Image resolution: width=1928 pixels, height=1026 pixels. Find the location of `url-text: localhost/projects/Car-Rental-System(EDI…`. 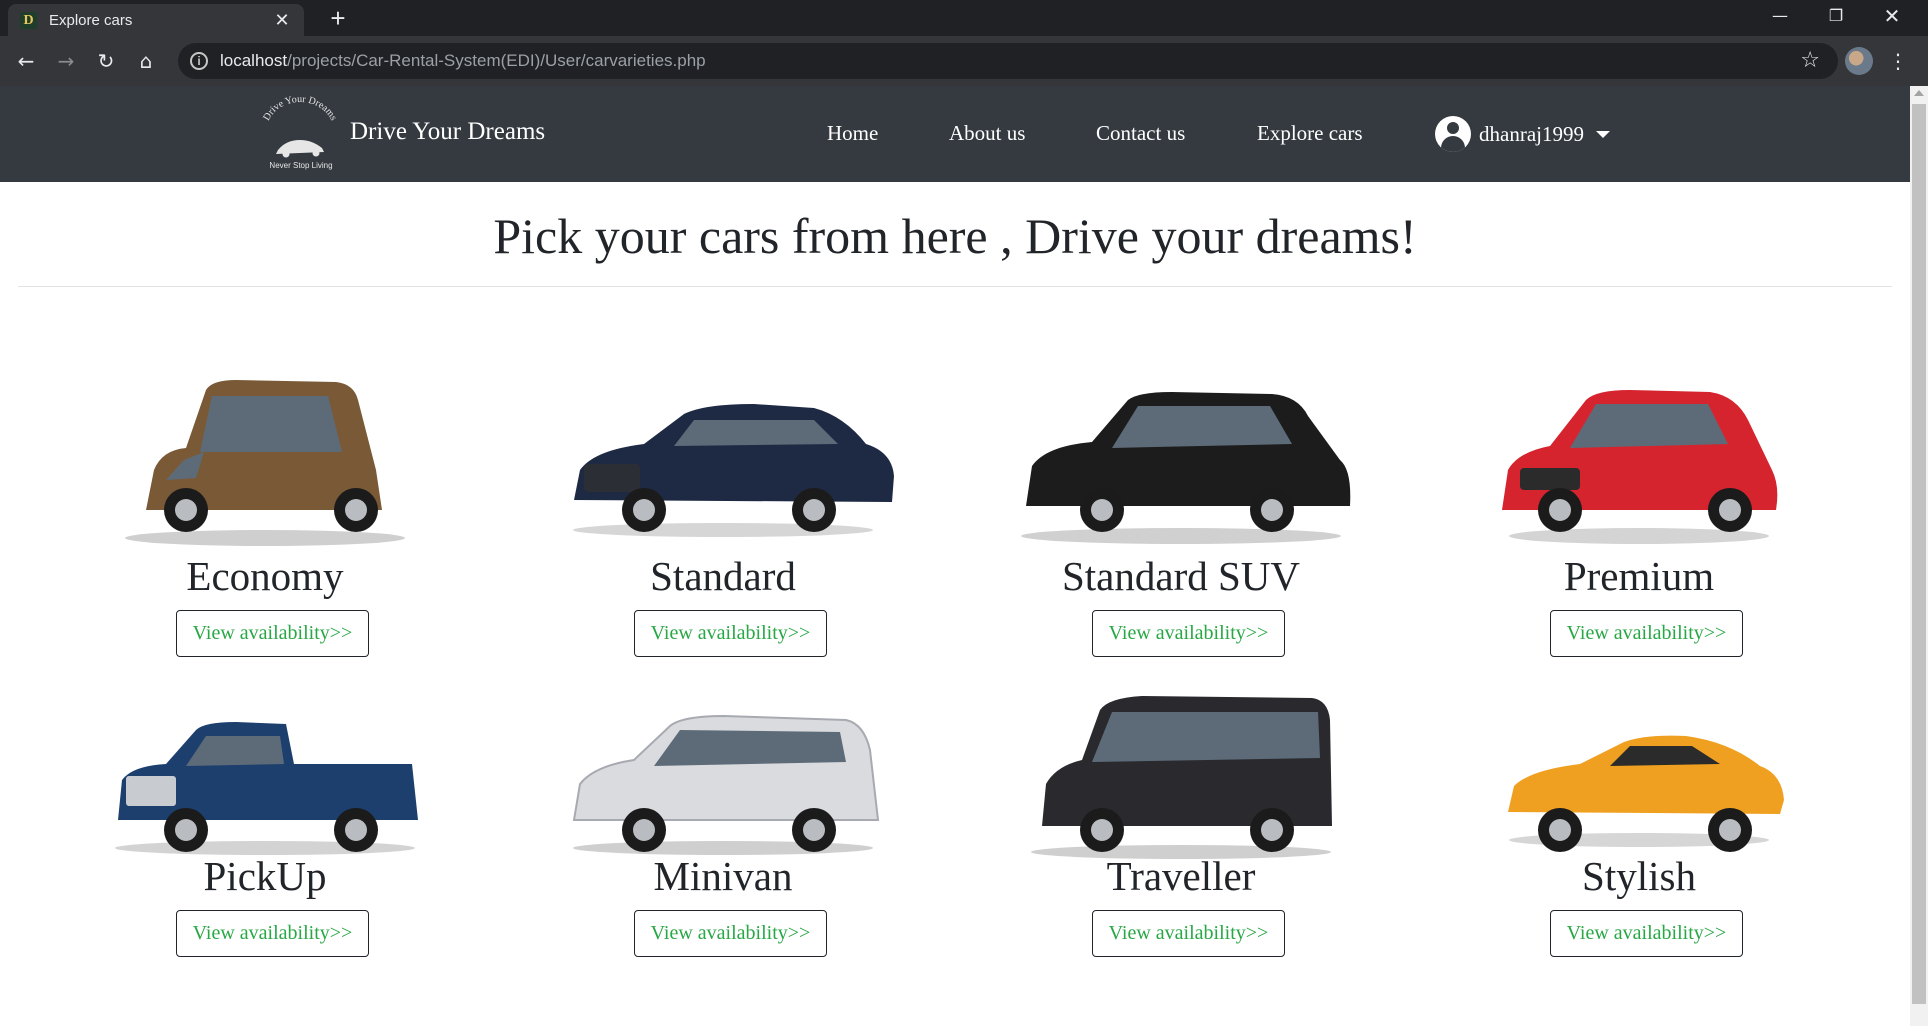

url-text: localhost/projects/Car-Rental-System(EDI… is located at coordinates (463, 61).